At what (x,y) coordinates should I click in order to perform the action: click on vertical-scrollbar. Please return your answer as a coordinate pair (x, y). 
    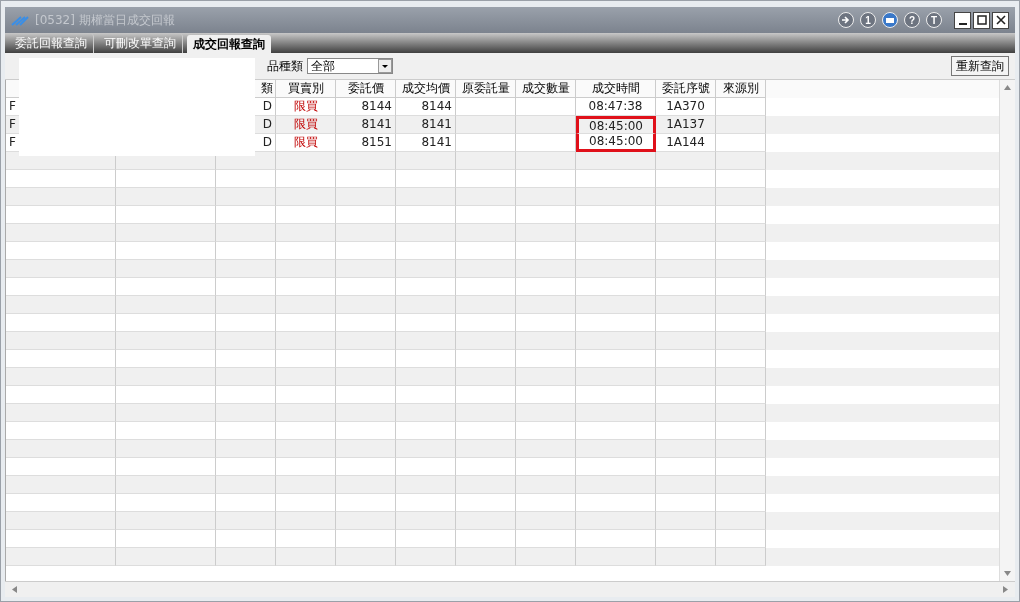
    Looking at the image, I should click on (1007, 330).